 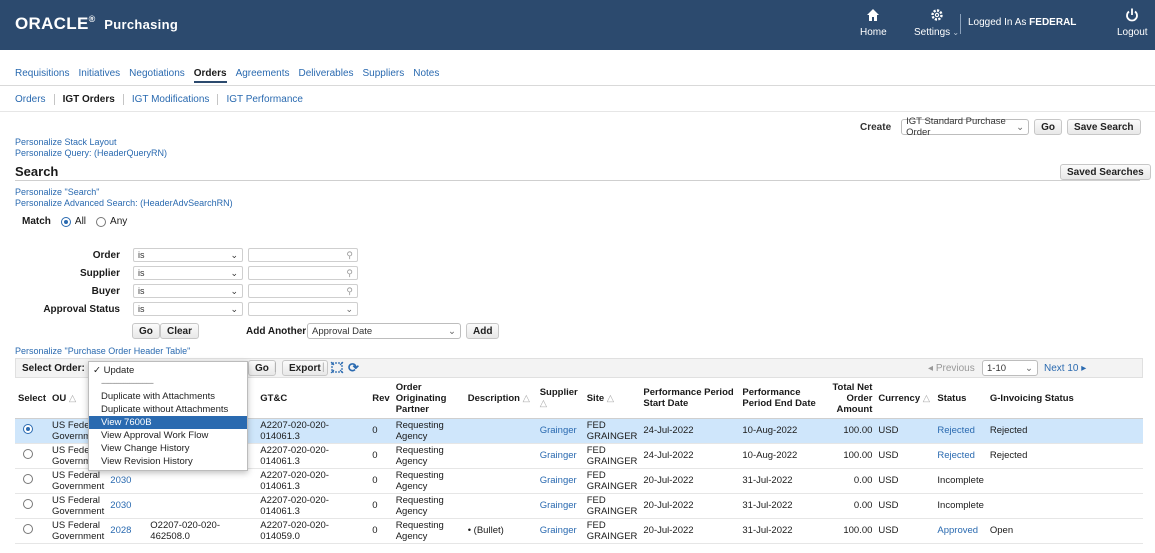 I want to click on menu-item: View Change History, so click(x=168, y=448).